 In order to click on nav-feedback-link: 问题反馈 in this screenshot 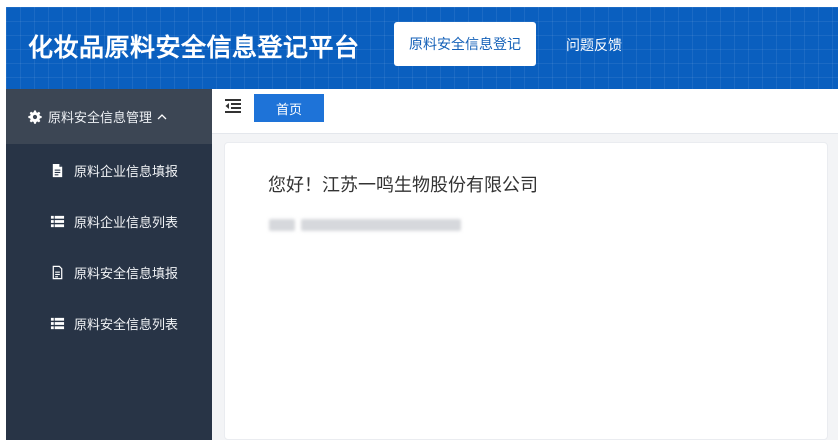, I will do `click(594, 45)`.